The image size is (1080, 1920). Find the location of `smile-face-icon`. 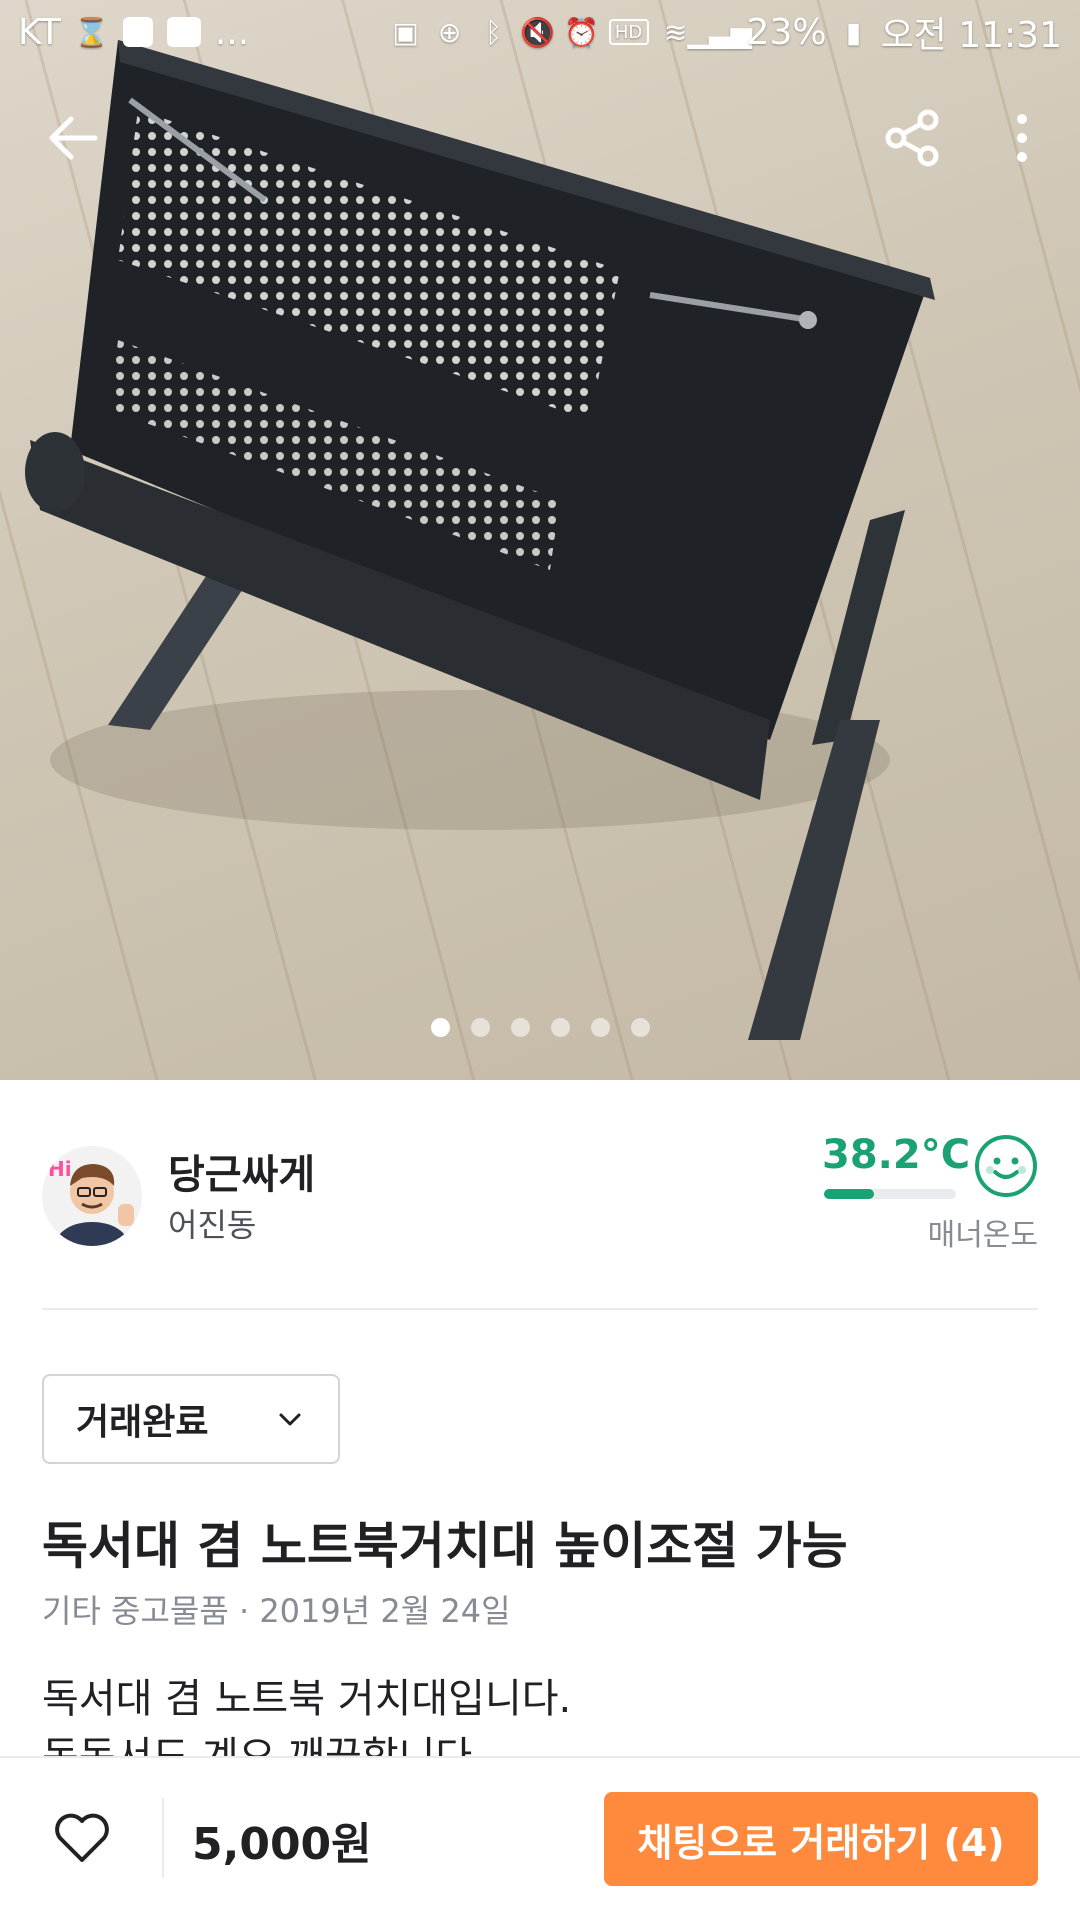

smile-face-icon is located at coordinates (1006, 1166).